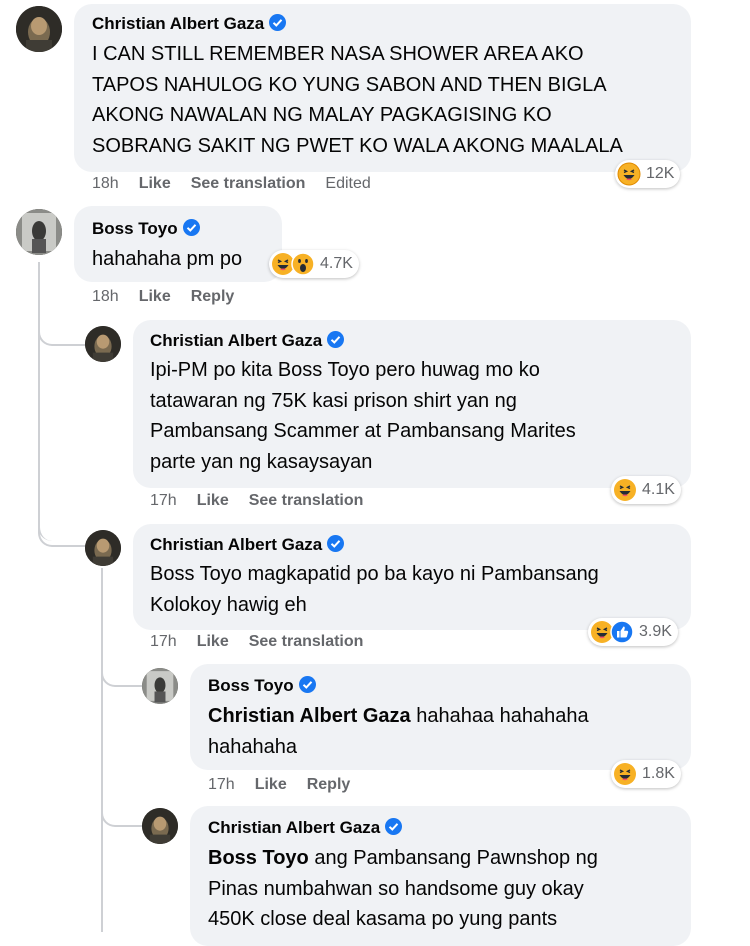  What do you see at coordinates (655, 631) in the screenshot?
I see `reaction-count: 3.9K` at bounding box center [655, 631].